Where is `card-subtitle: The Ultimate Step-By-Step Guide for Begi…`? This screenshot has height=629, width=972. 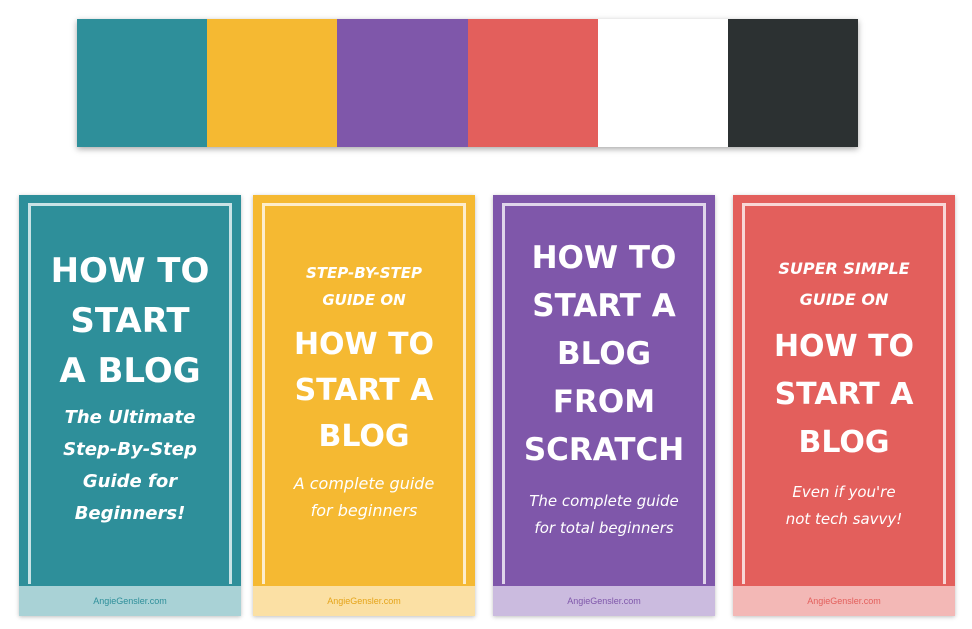 card-subtitle: The Ultimate Step-By-Step Guide for Begi… is located at coordinates (130, 466).